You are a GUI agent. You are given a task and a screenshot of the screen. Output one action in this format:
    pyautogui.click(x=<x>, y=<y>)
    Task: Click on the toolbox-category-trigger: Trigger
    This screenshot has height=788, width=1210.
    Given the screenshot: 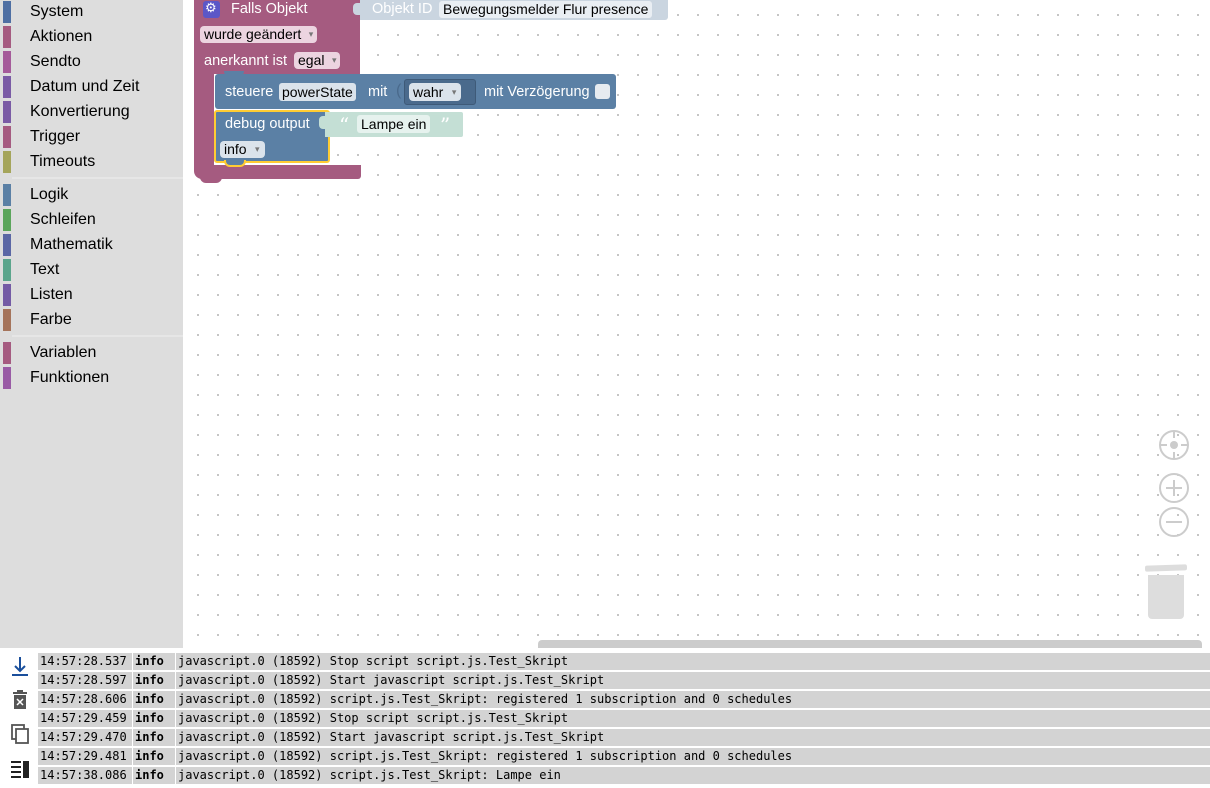 What is the action you would take?
    pyautogui.click(x=91, y=137)
    